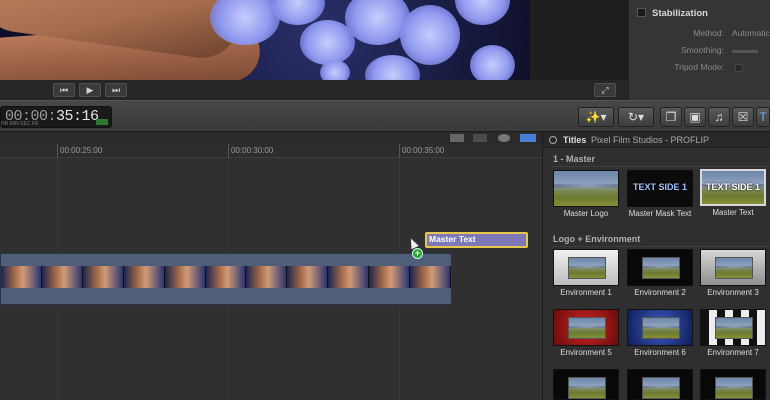 Image resolution: width=770 pixels, height=400 pixels. I want to click on smoothing-row: Smoothing:, so click(699, 52).